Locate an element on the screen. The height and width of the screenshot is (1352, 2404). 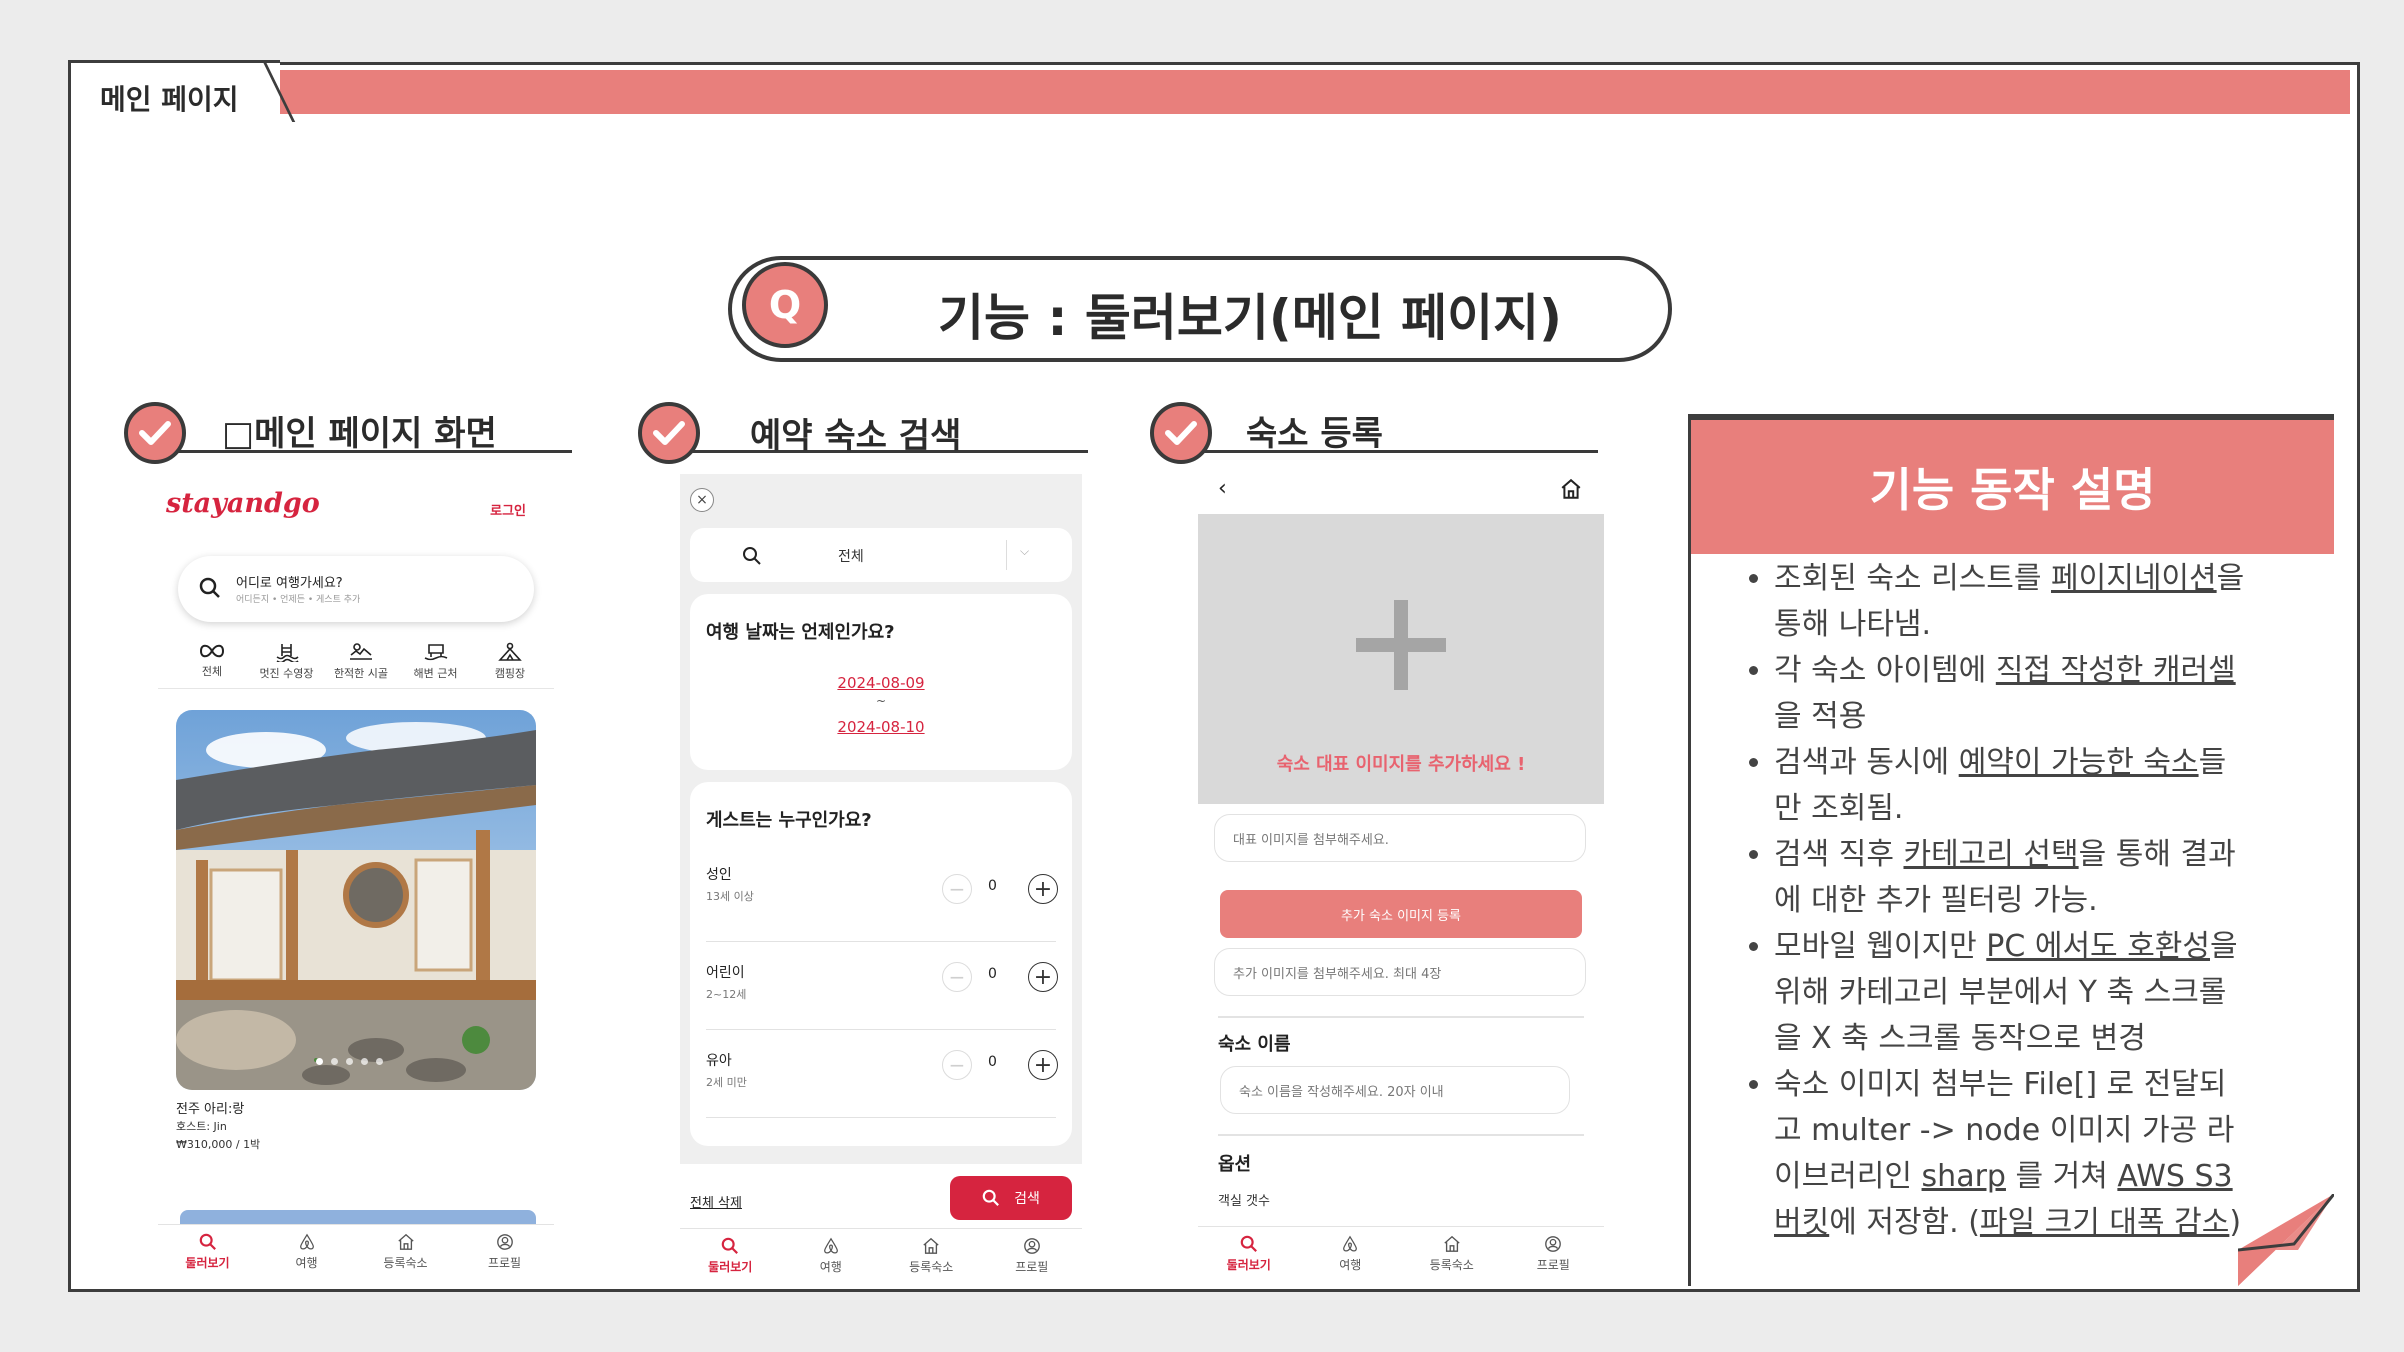
listing-name-input: 숙소 이름을 작성해주세요. 20자 이내 is located at coordinates (1395, 1090).